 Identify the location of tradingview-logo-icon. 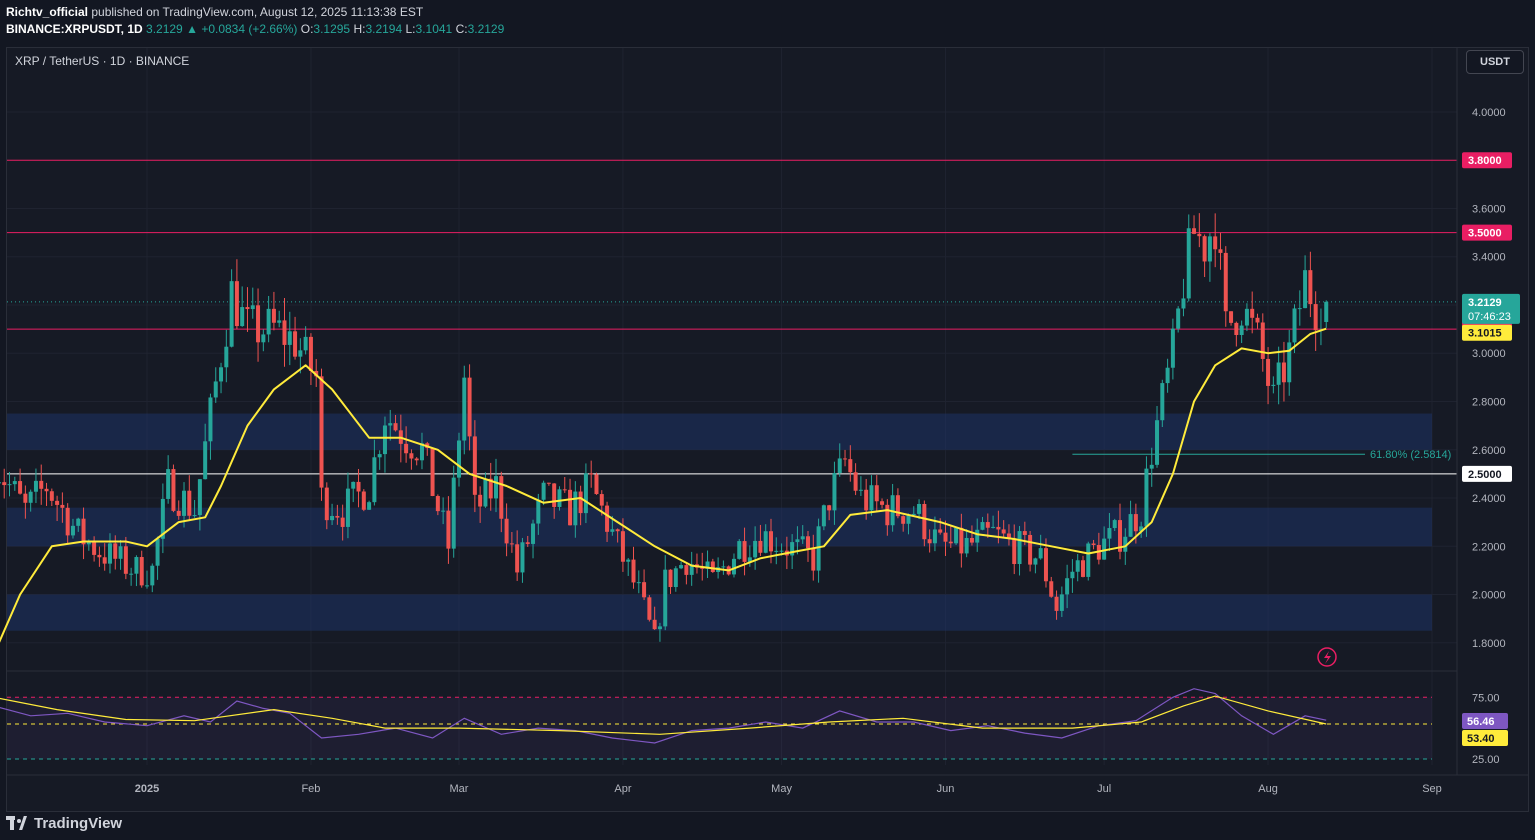
(17, 823).